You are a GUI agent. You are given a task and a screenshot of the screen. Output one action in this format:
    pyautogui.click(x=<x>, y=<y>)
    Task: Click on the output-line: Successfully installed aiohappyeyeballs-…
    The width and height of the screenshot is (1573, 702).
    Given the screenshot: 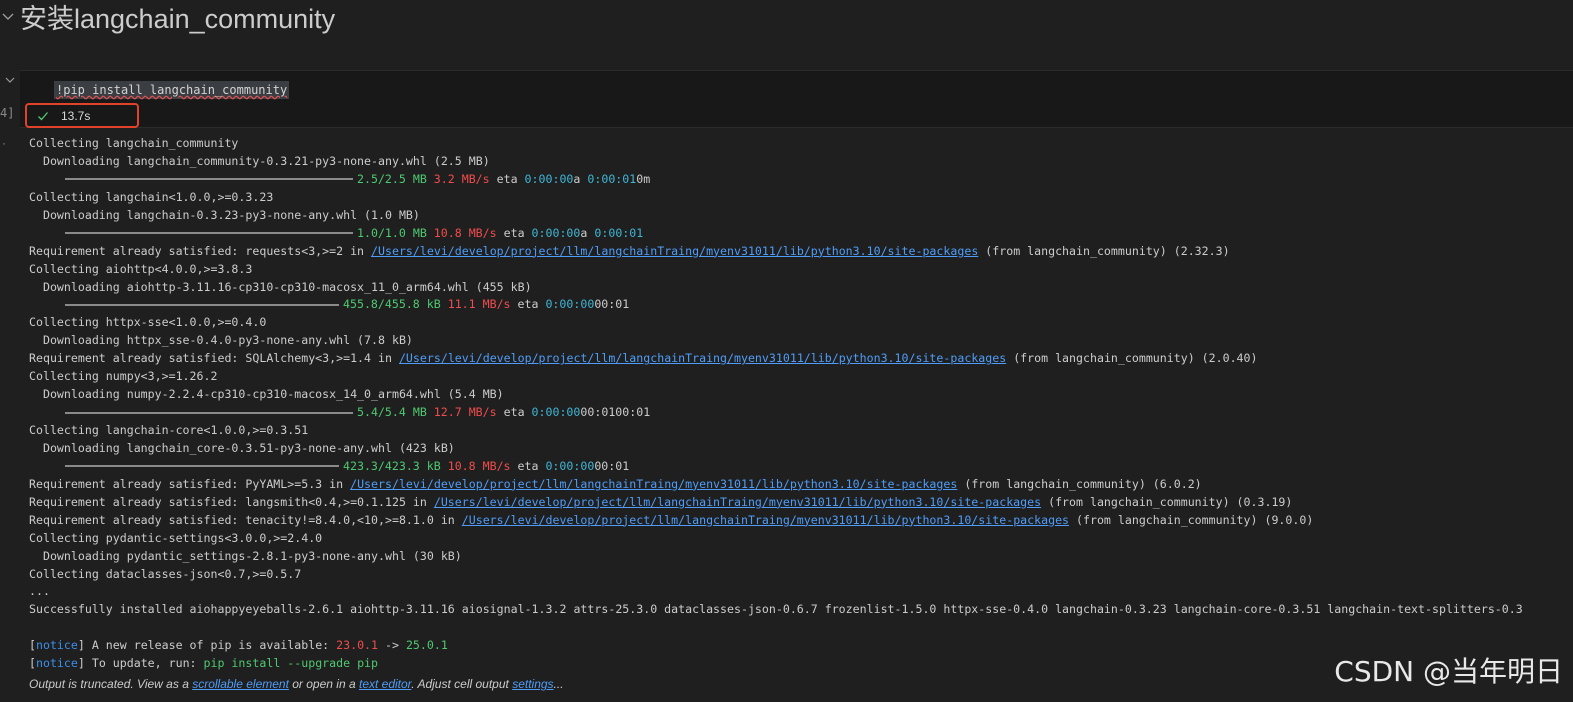 What is the action you would take?
    pyautogui.click(x=801, y=610)
    